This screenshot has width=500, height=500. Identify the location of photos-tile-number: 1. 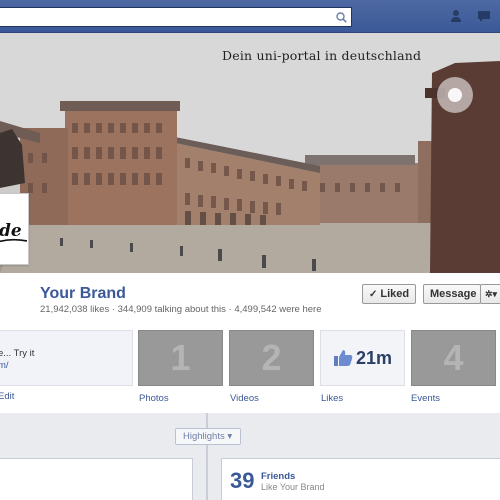
(180, 357).